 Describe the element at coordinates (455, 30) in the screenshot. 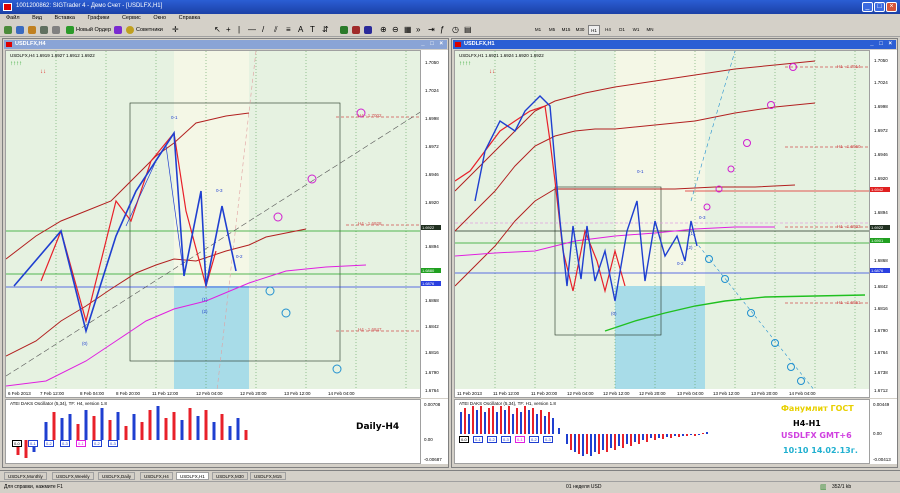

I see `periods-icon: ◷` at that location.